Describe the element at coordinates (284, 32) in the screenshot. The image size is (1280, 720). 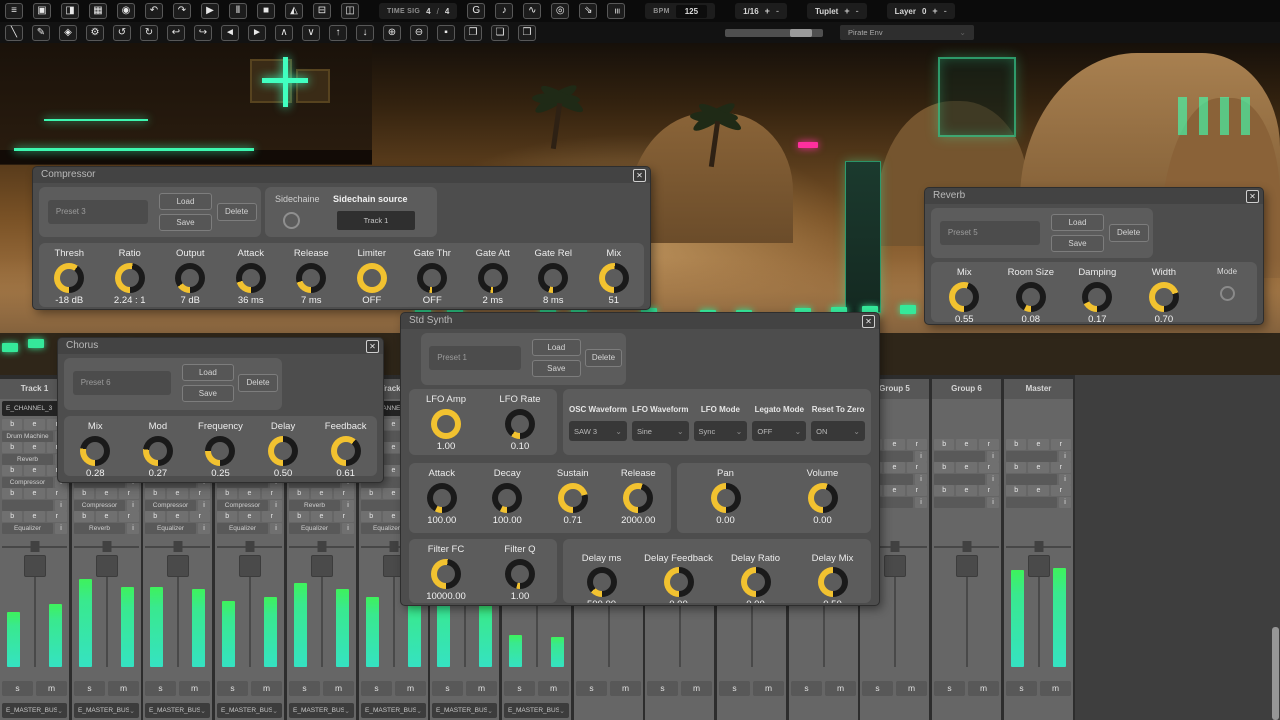
I see `nav-up-button: ∧` at that location.